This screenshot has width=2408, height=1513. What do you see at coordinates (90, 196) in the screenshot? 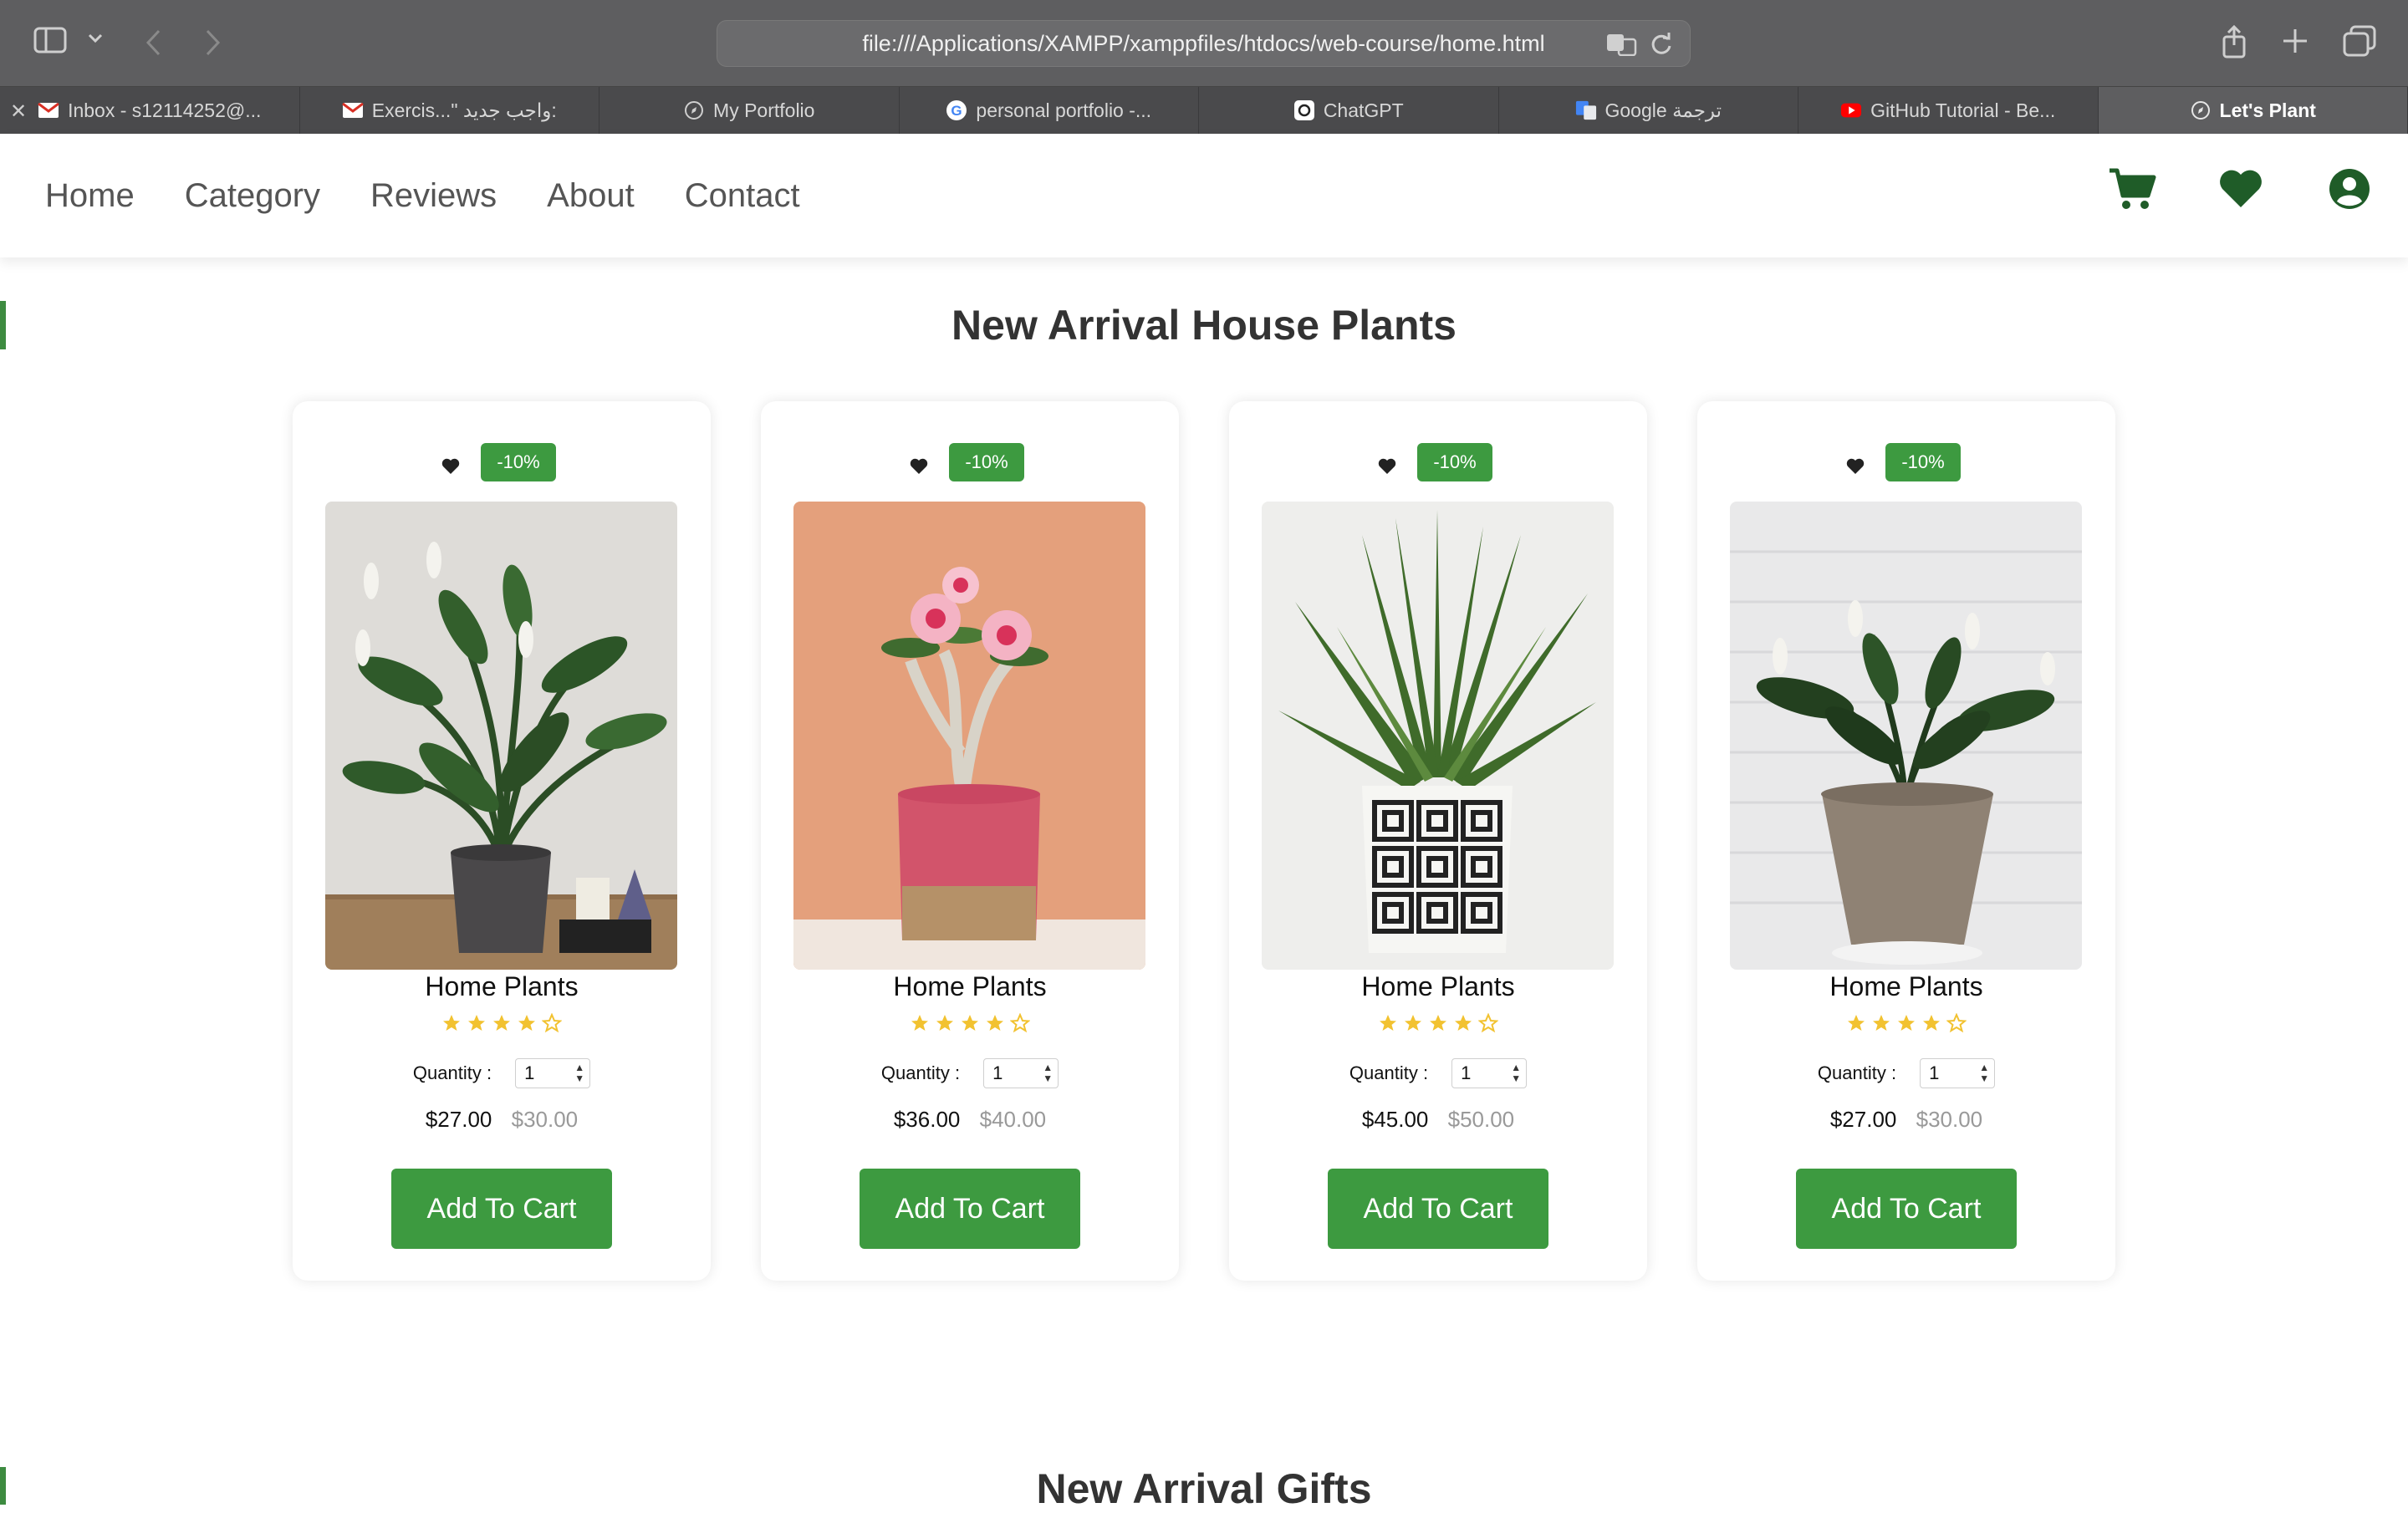
I see `nav-home: Home` at bounding box center [90, 196].